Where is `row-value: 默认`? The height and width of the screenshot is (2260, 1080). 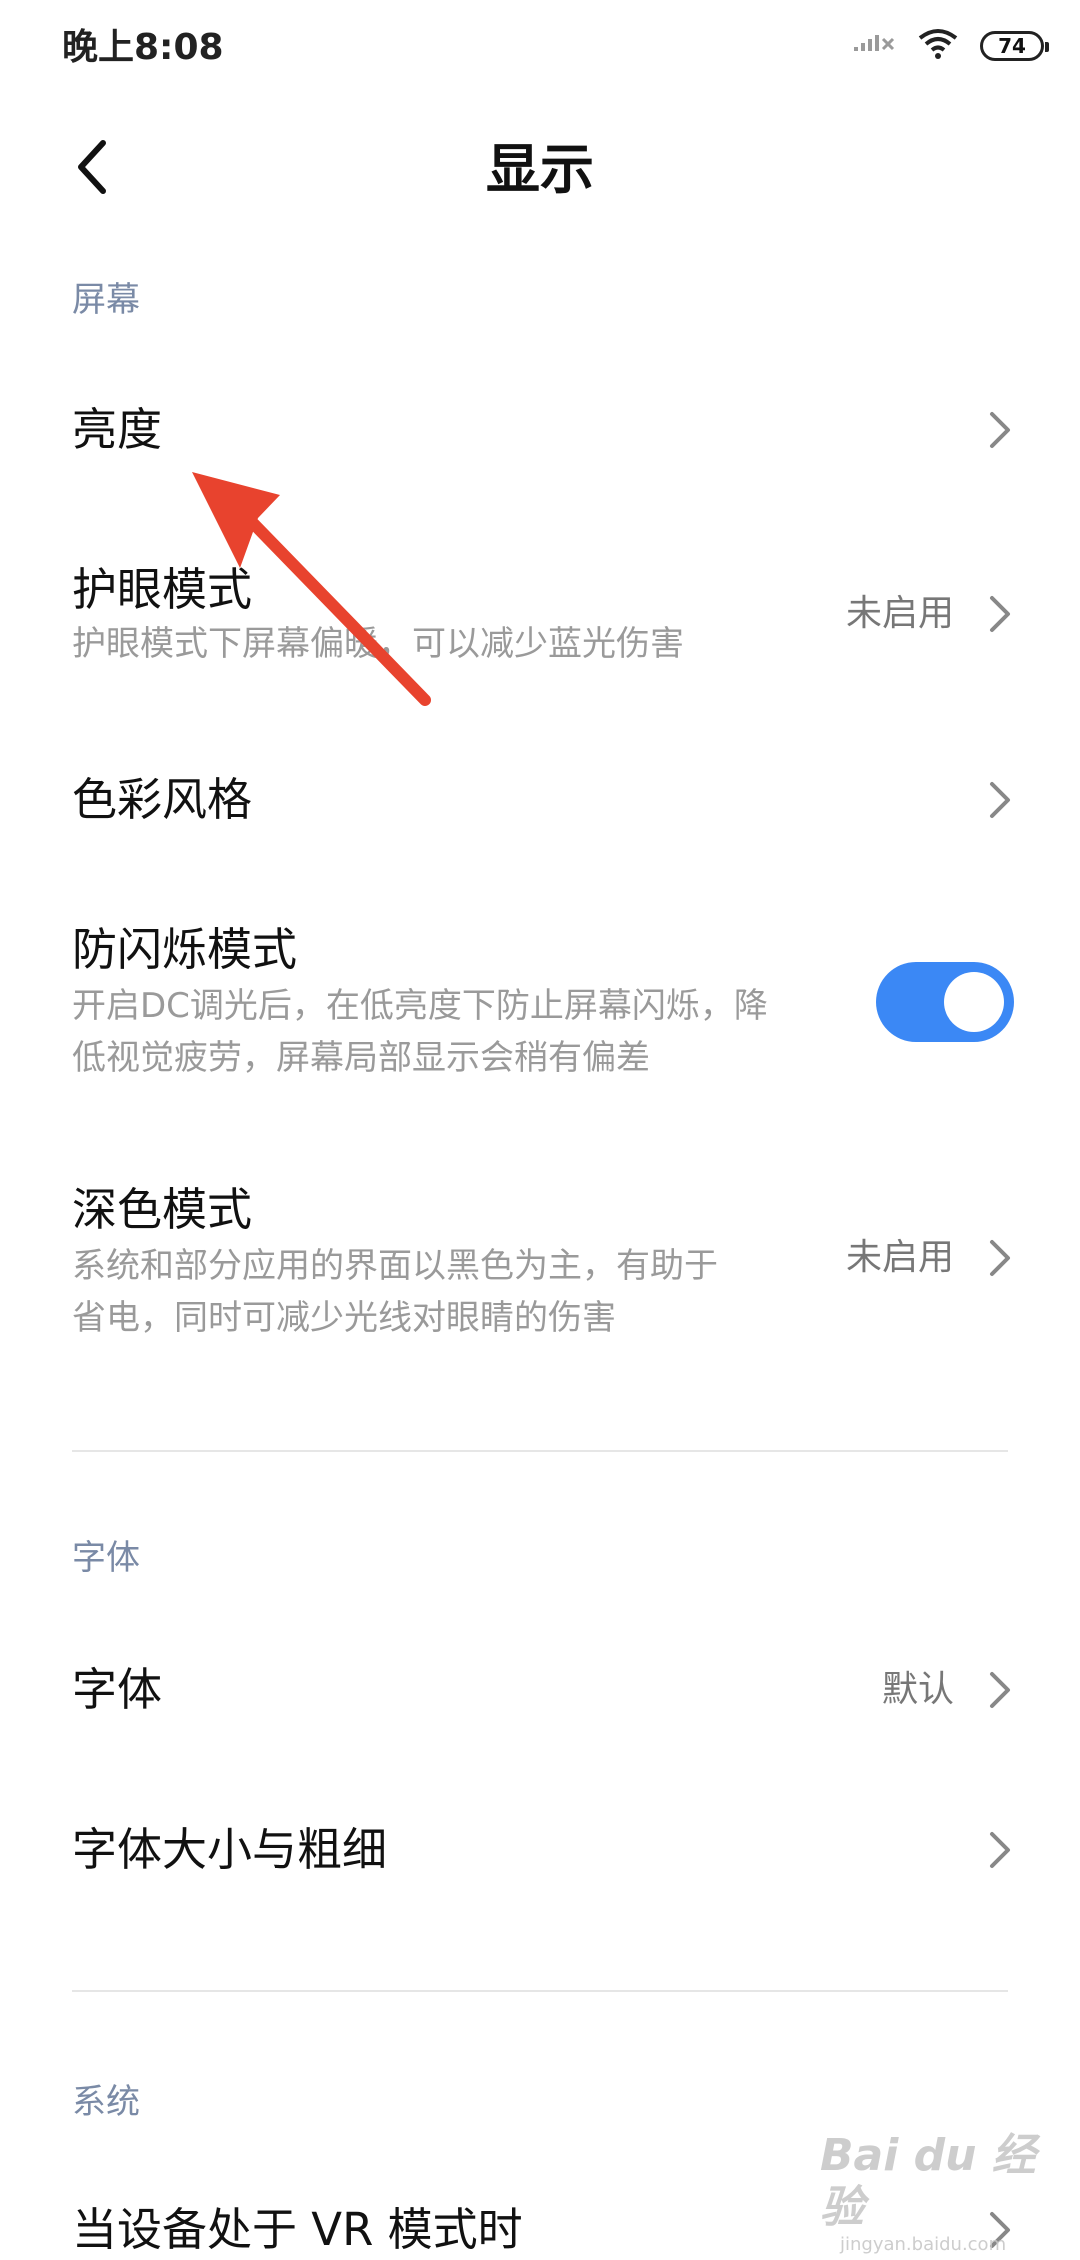
row-value: 默认 is located at coordinates (917, 1689).